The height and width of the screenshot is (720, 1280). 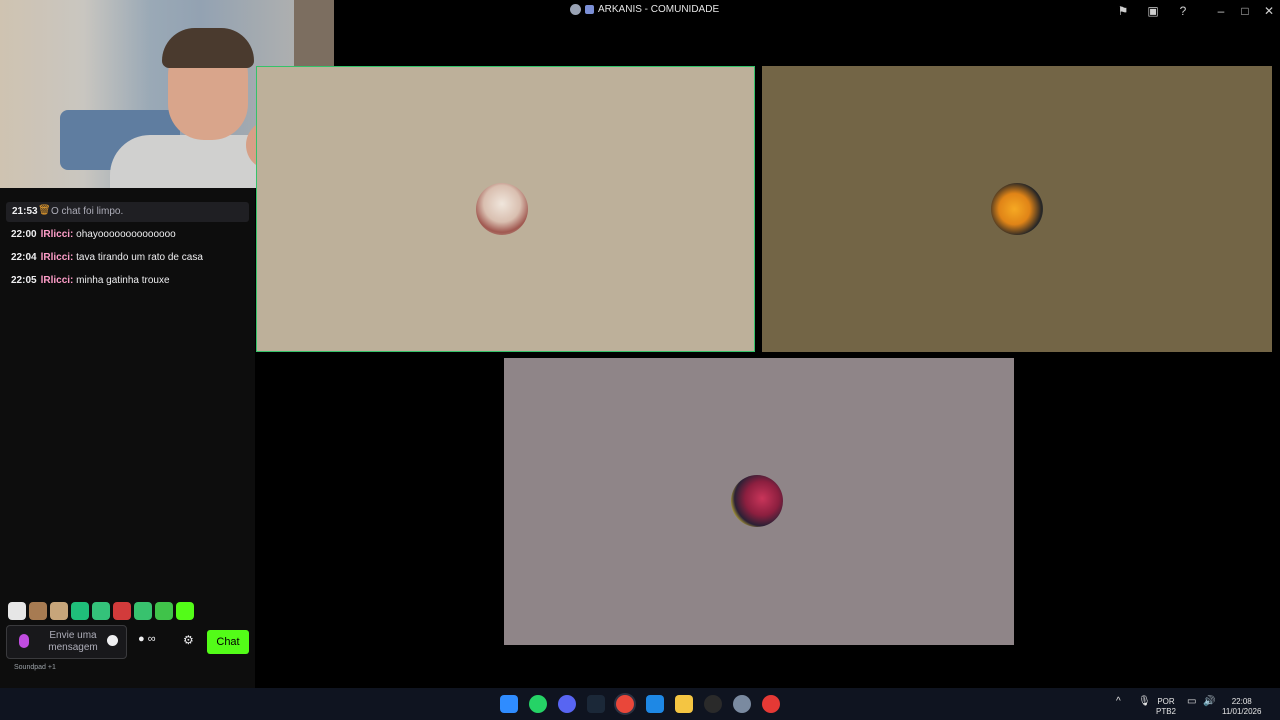 I want to click on language-indicator: POR PTB2, so click(x=1166, y=707).